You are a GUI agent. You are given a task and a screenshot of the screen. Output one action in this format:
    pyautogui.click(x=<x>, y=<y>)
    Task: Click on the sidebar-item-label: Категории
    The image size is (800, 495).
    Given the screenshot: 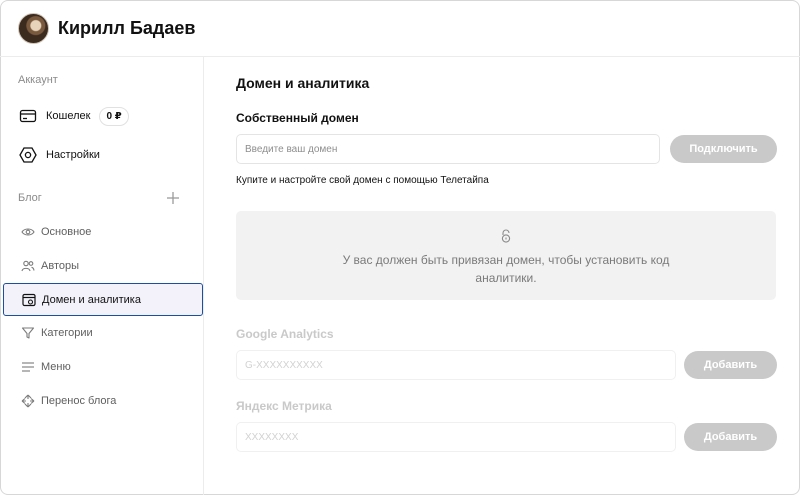 What is the action you would take?
    pyautogui.click(x=67, y=333)
    